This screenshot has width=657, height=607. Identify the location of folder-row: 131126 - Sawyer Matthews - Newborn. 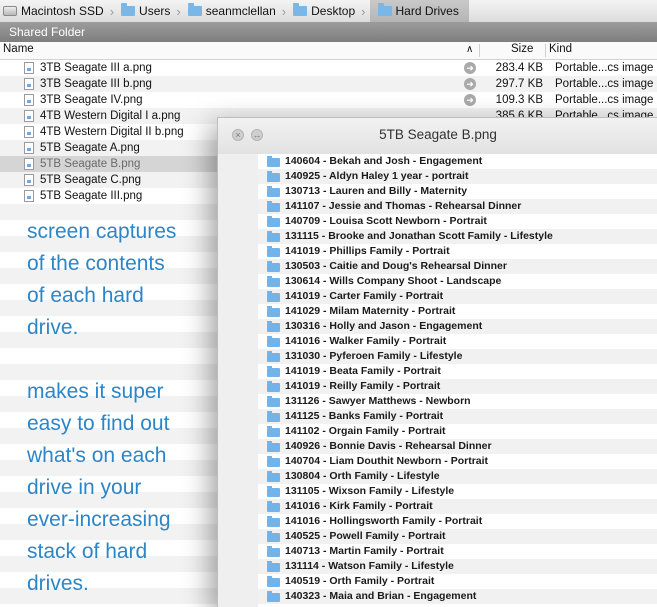
(457, 401).